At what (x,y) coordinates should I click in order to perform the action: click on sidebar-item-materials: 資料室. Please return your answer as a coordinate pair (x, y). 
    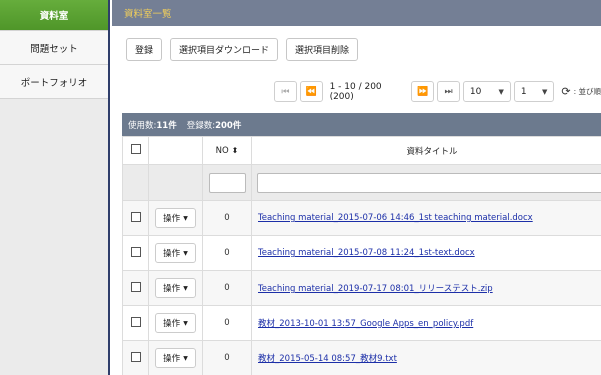
    Looking at the image, I should click on (54, 15).